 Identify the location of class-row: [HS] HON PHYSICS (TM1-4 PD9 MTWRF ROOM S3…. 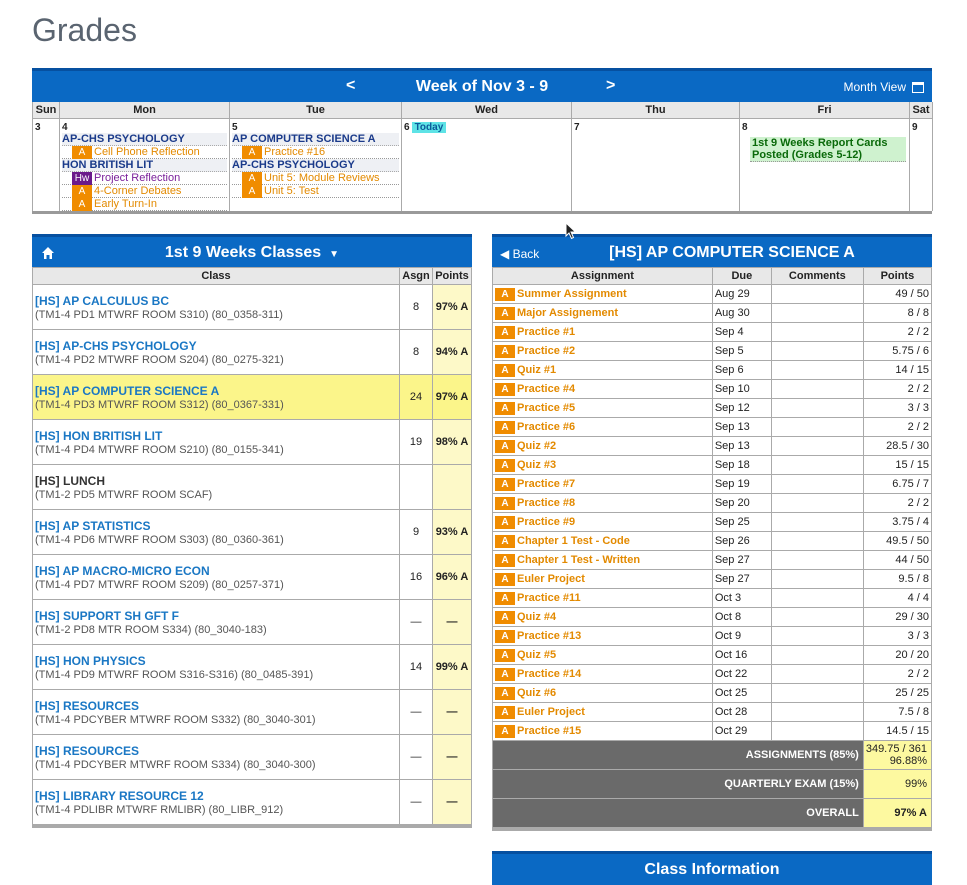
(252, 667).